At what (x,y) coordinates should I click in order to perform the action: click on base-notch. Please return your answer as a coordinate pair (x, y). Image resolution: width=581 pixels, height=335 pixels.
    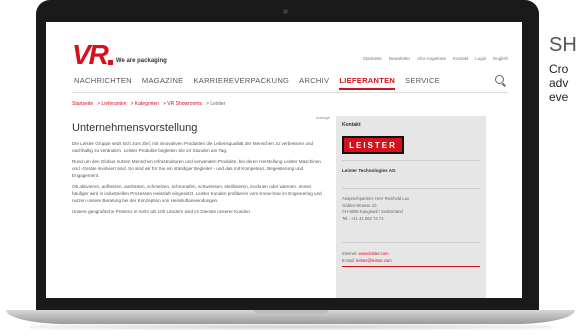
    Looking at the image, I should click on (291, 312).